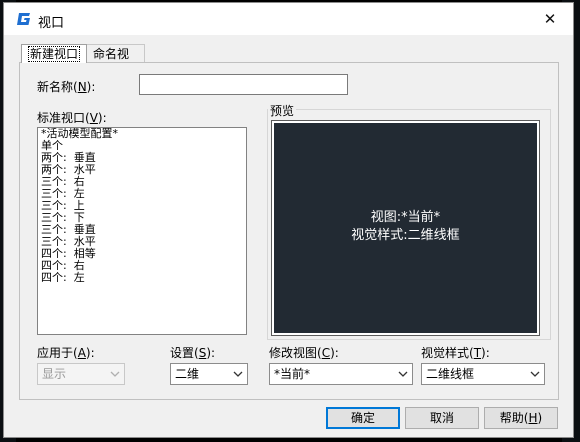 Image resolution: width=580 pixels, height=442 pixels. I want to click on list-item: *活动模型配置*, so click(142, 134).